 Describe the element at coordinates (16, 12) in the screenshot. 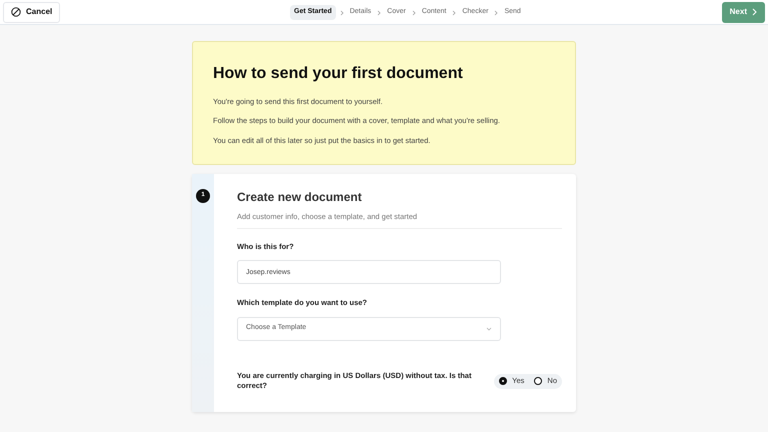

I see `cancel-icon` at that location.